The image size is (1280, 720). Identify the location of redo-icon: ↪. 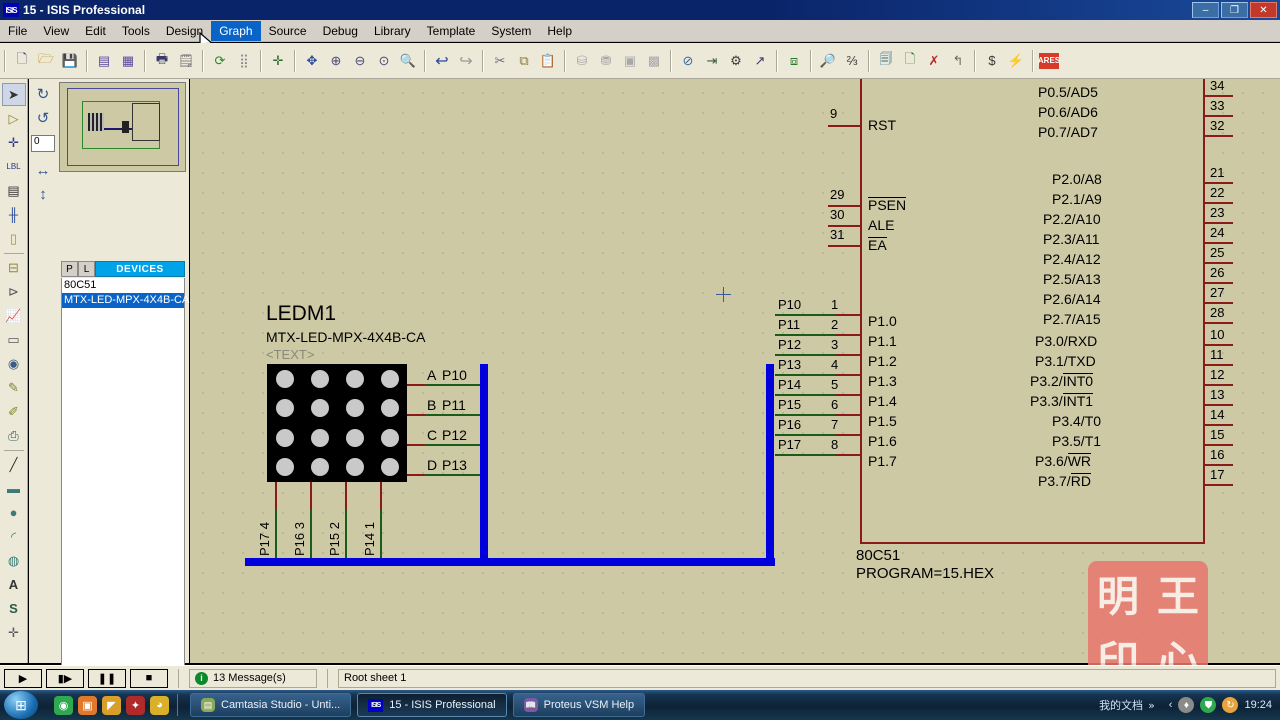
(466, 61).